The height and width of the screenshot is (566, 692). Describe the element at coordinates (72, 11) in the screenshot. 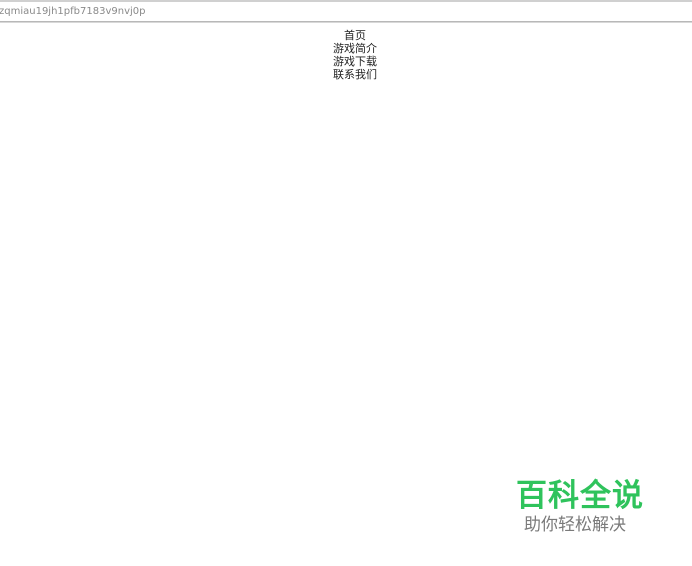

I see `address-bar-url: zqmiau19jh1pfb7183v9nvj0p` at that location.